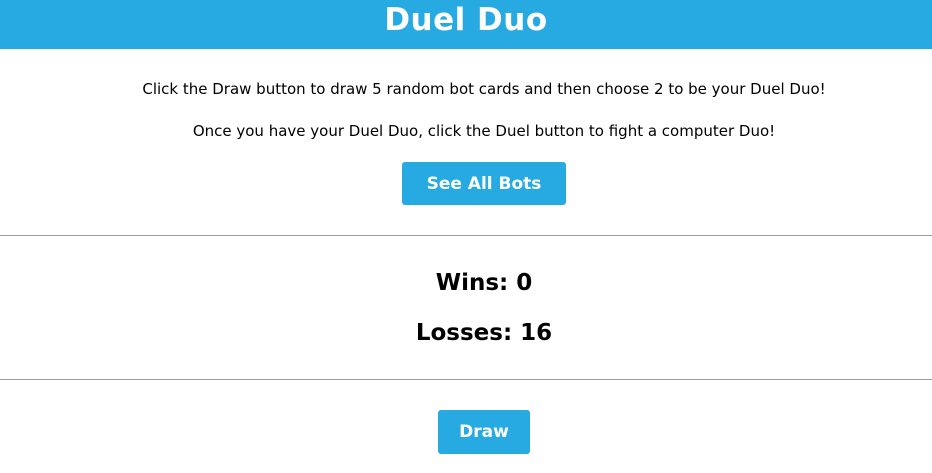  I want to click on draw-button: Draw, so click(484, 432).